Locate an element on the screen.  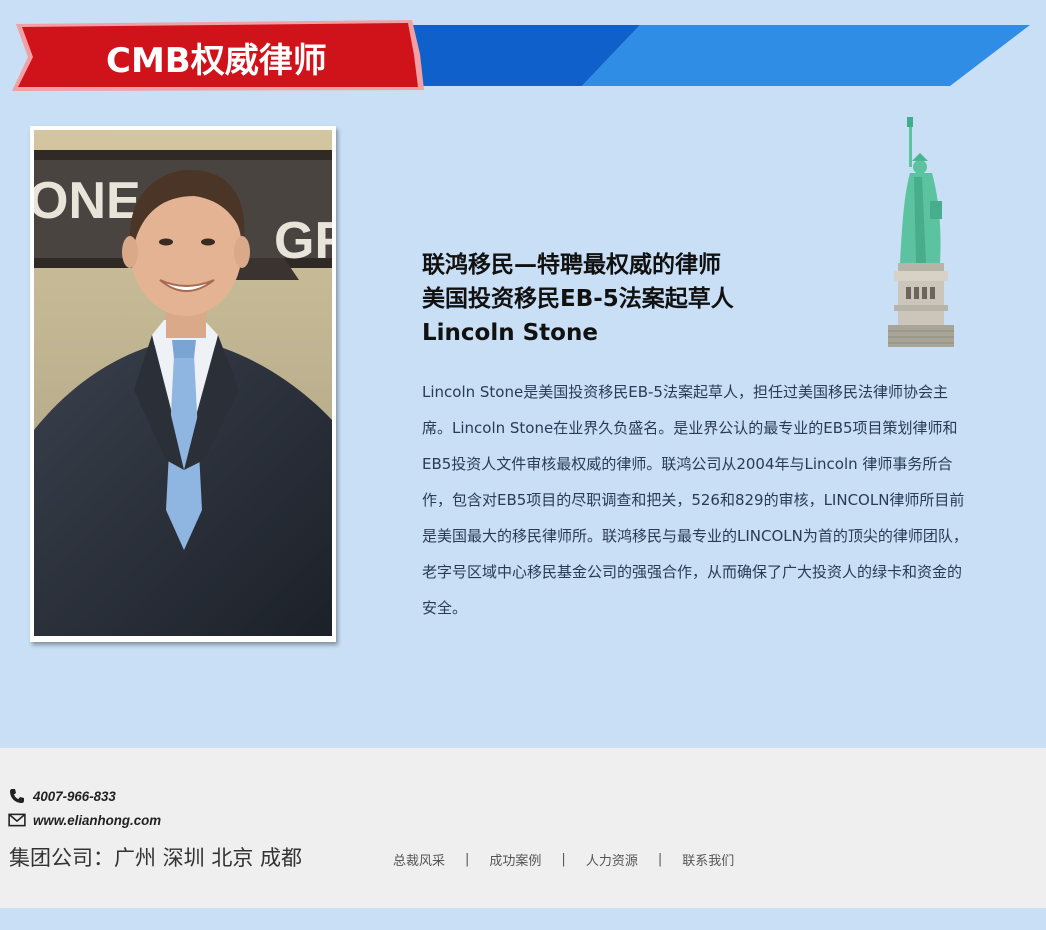
phone-contact: 4007-966-833 is located at coordinates (64, 796).